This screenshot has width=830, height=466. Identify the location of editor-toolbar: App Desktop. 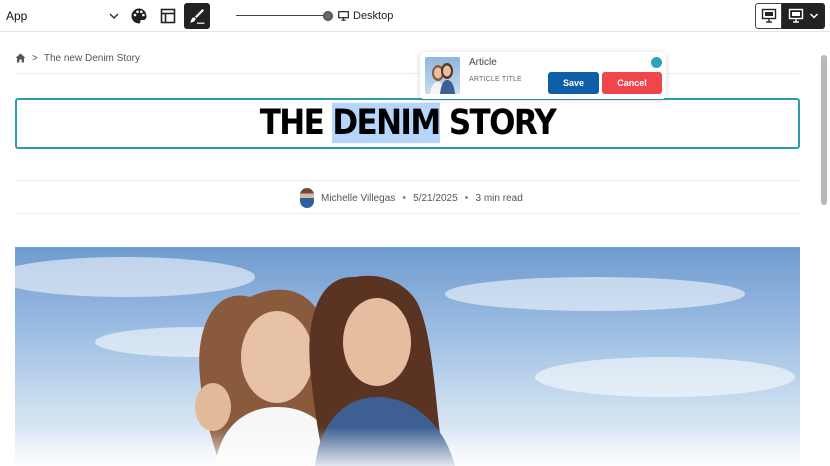
(415, 16).